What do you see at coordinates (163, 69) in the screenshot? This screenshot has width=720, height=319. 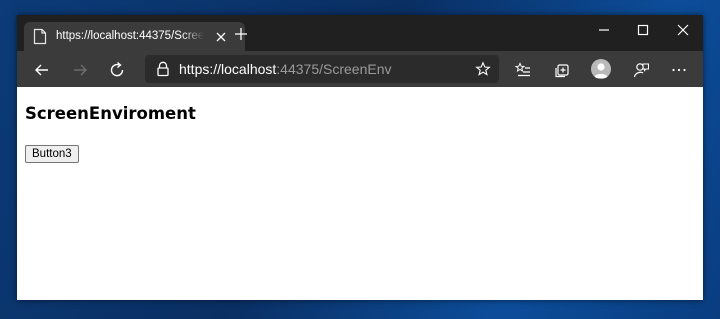 I see `lock-icon` at bounding box center [163, 69].